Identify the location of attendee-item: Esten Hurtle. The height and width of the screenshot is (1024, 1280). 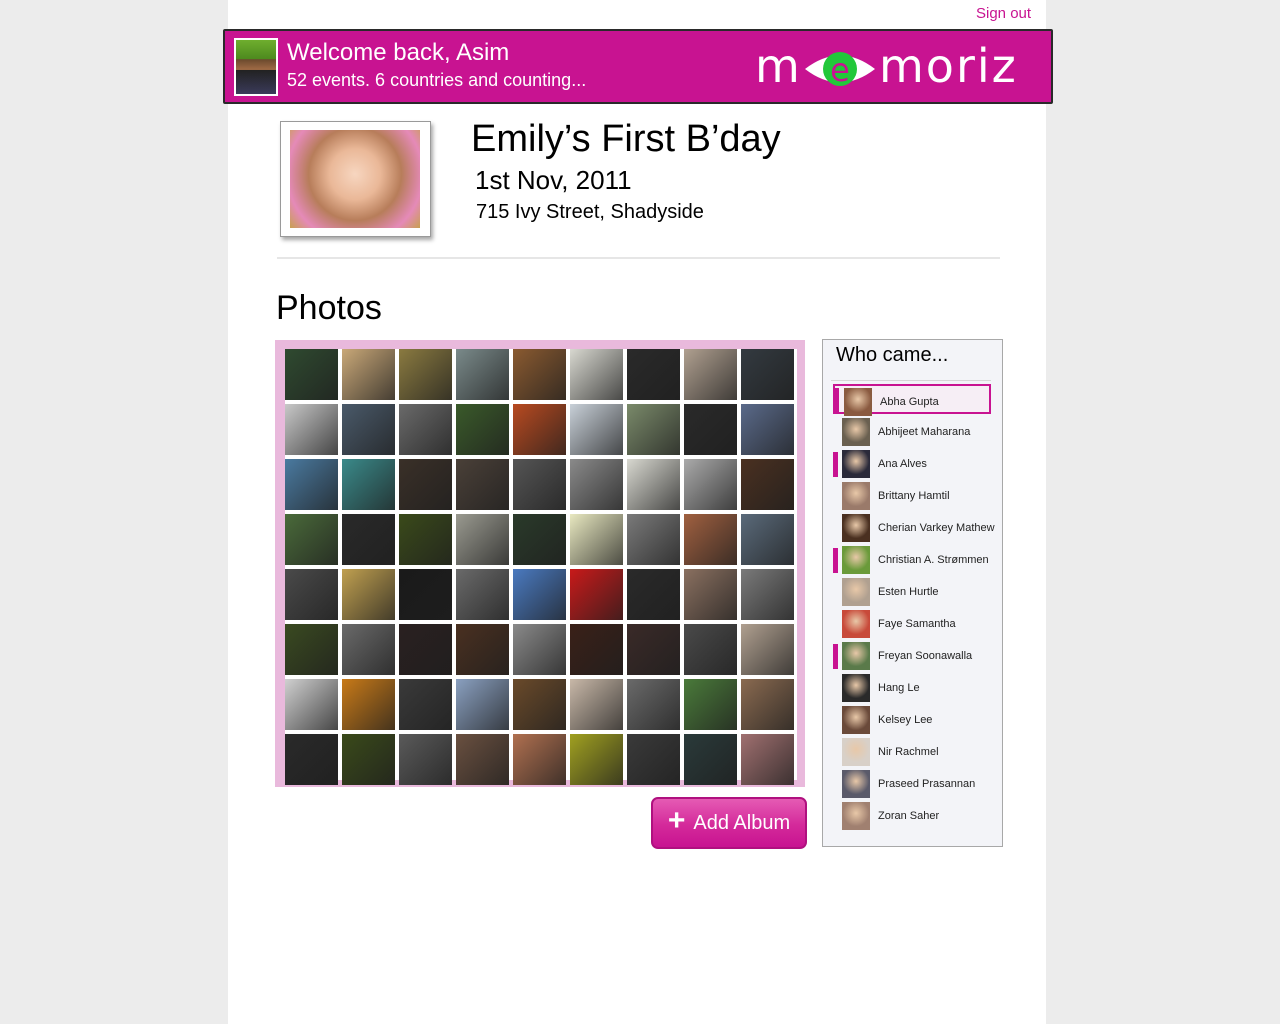
(912, 591).